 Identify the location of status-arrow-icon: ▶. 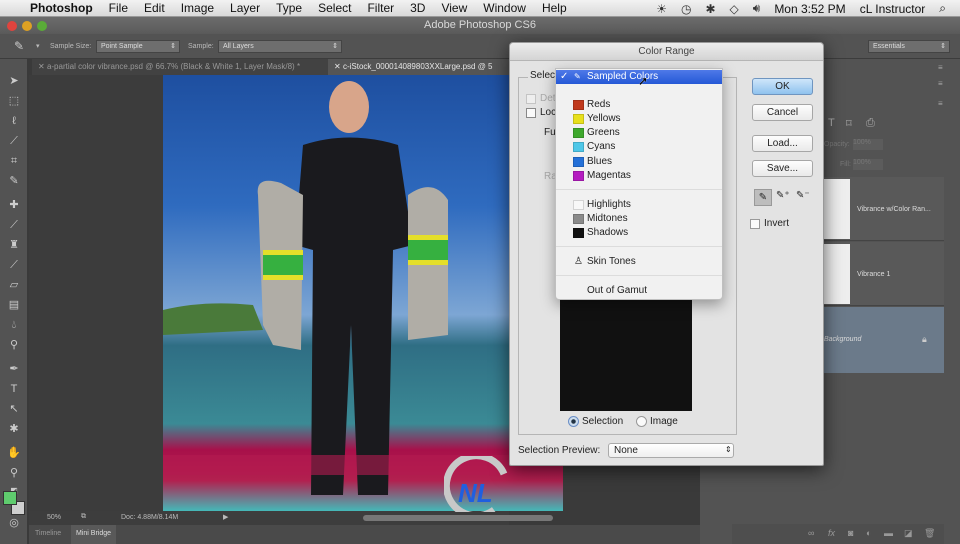
(225, 517).